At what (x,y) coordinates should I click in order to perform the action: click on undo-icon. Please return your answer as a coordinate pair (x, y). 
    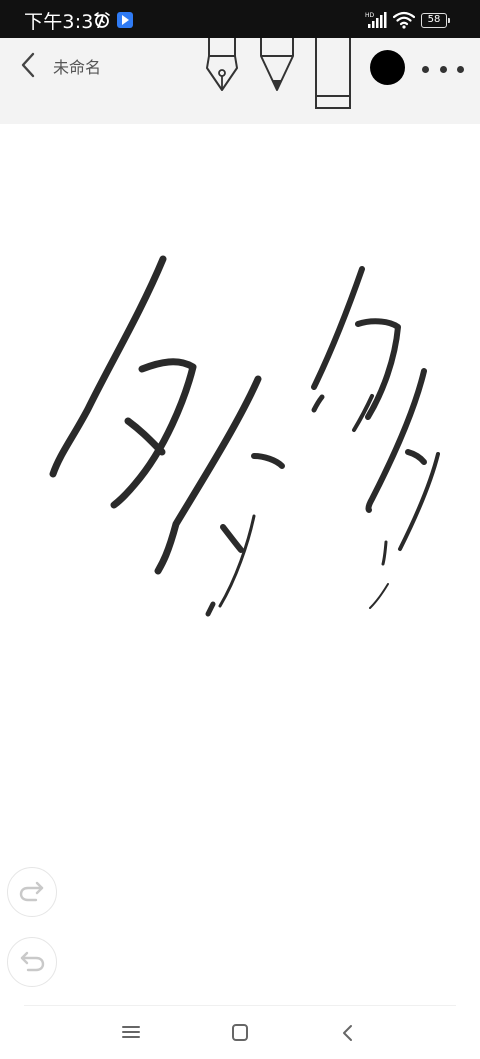
    Looking at the image, I should click on (32, 961).